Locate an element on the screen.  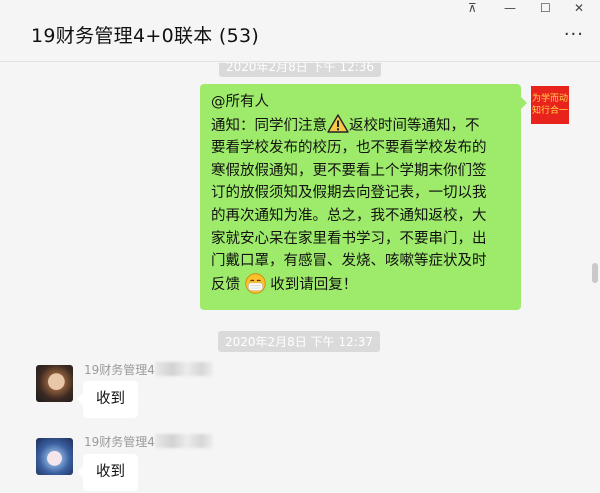
avatar-text: 为学而动 is located at coordinates (549, 99).